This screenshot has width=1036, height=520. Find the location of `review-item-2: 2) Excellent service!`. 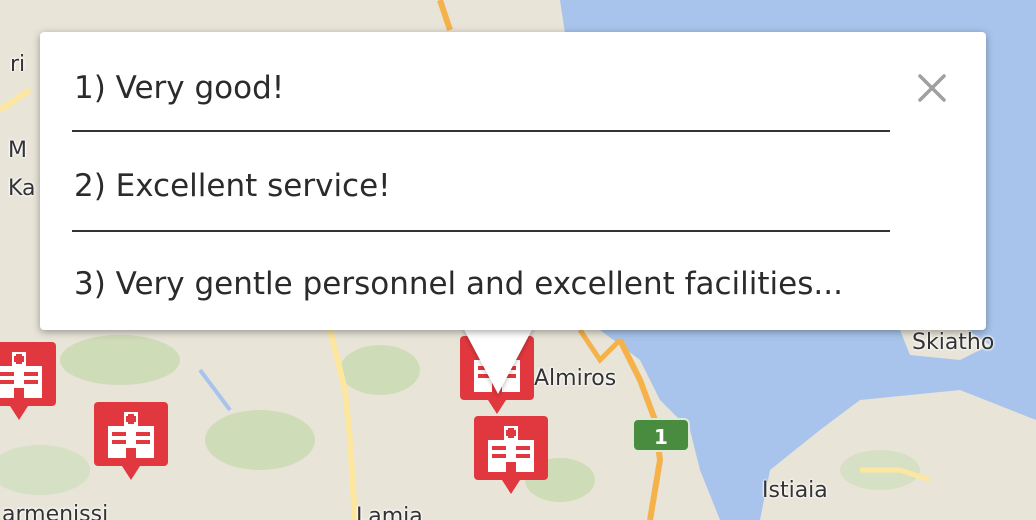

review-item-2: 2) Excellent service! is located at coordinates (232, 186).